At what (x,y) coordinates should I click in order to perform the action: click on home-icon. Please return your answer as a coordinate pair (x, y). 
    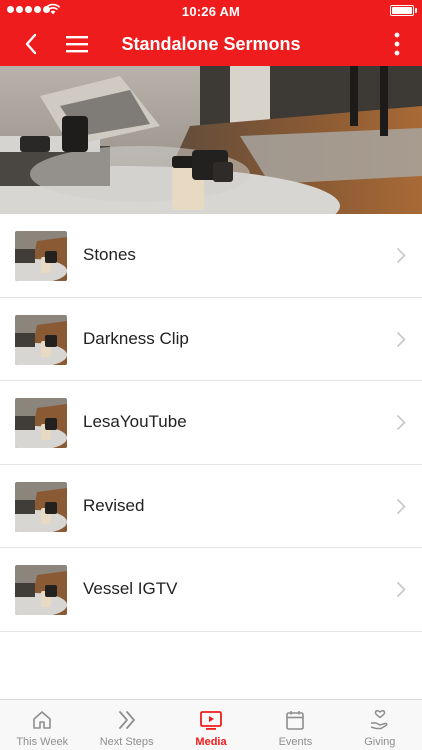
    Looking at the image, I should click on (42, 720).